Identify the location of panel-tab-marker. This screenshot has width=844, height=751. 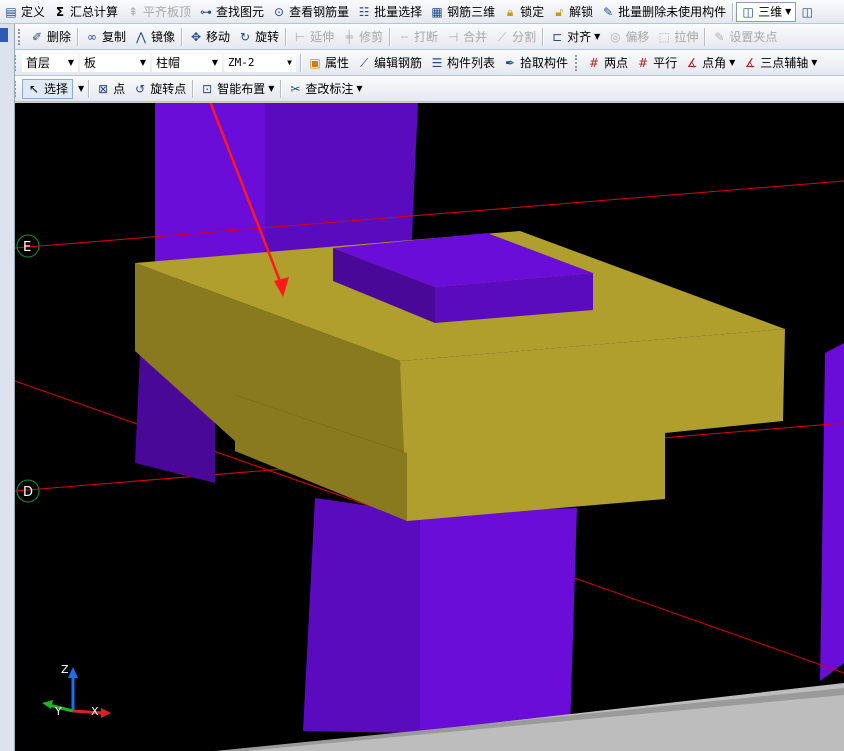
(4, 35).